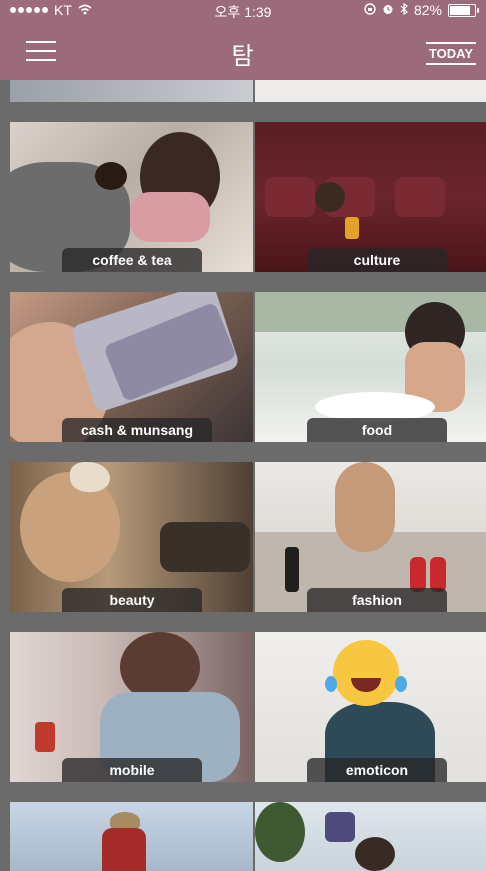 This screenshot has width=486, height=871. I want to click on category-tile-fashion: fashion, so click(370, 537).